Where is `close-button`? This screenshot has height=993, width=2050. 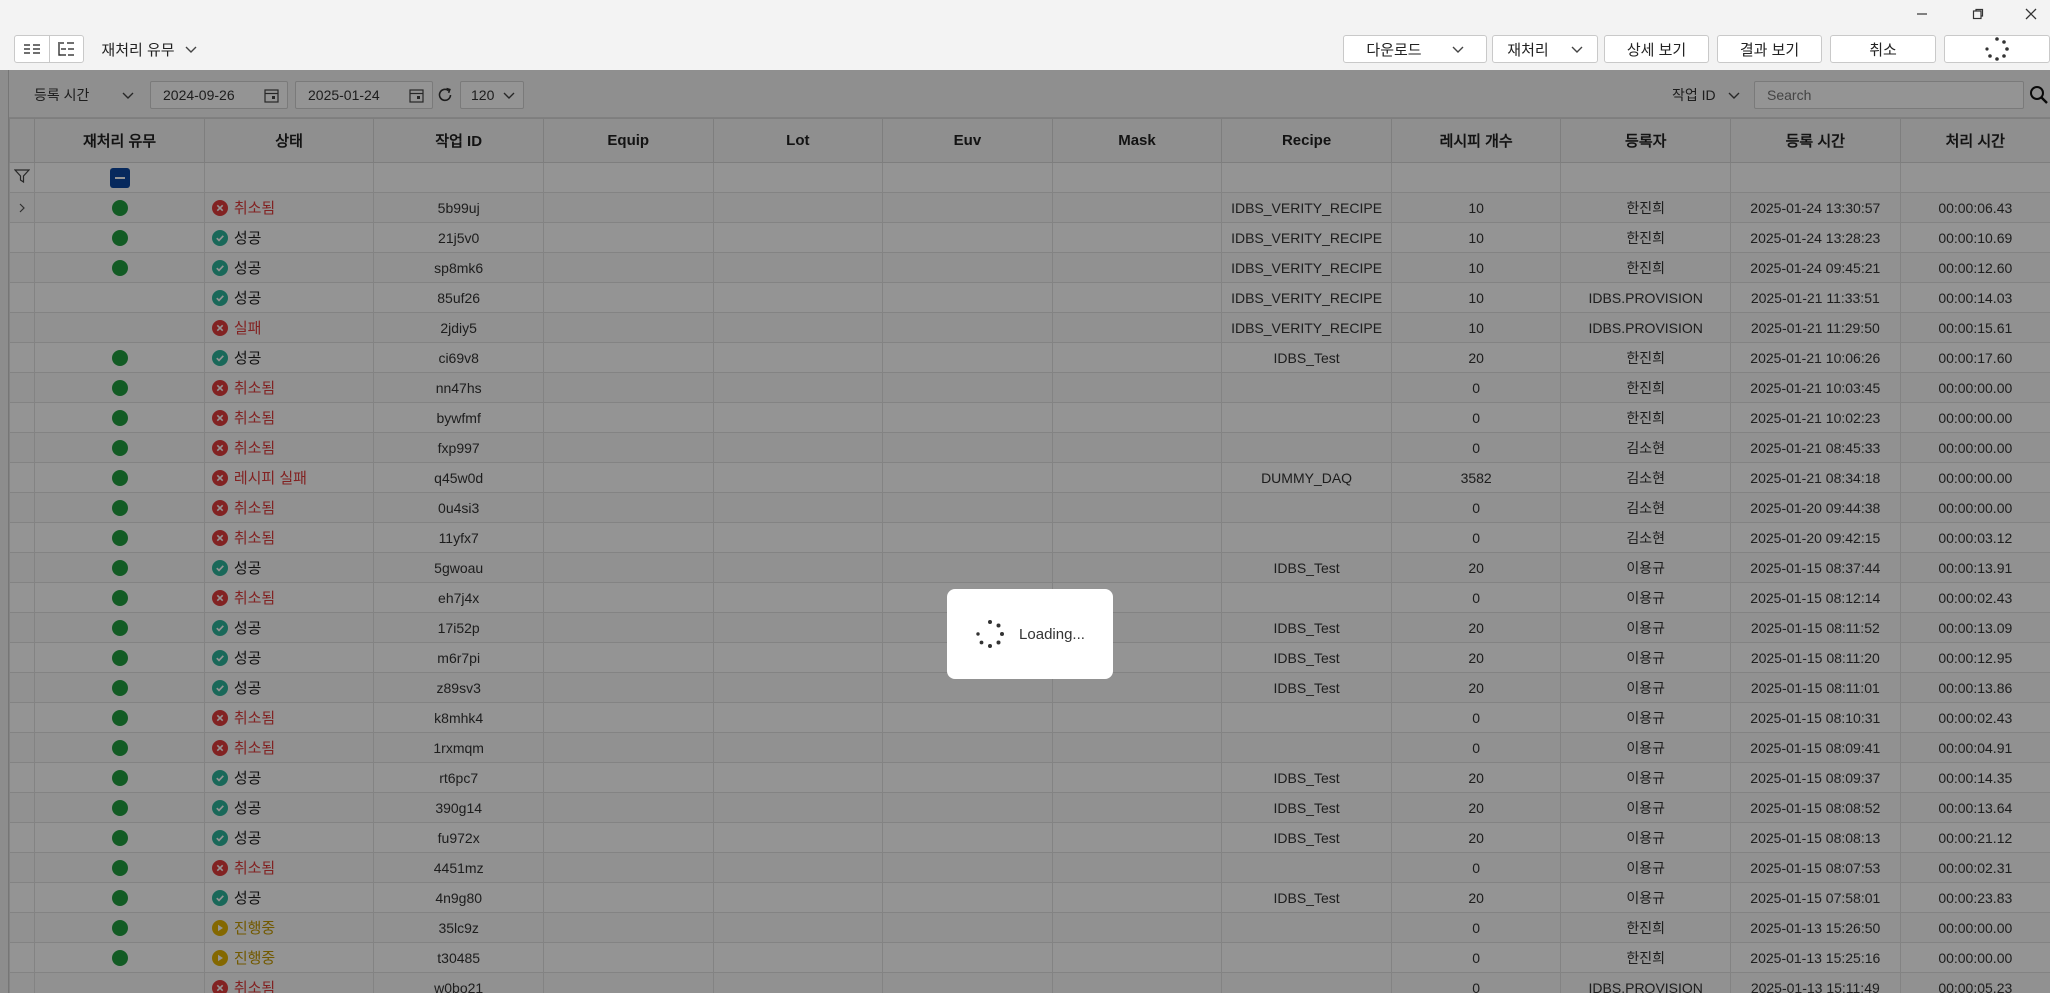
close-button is located at coordinates (2029, 14).